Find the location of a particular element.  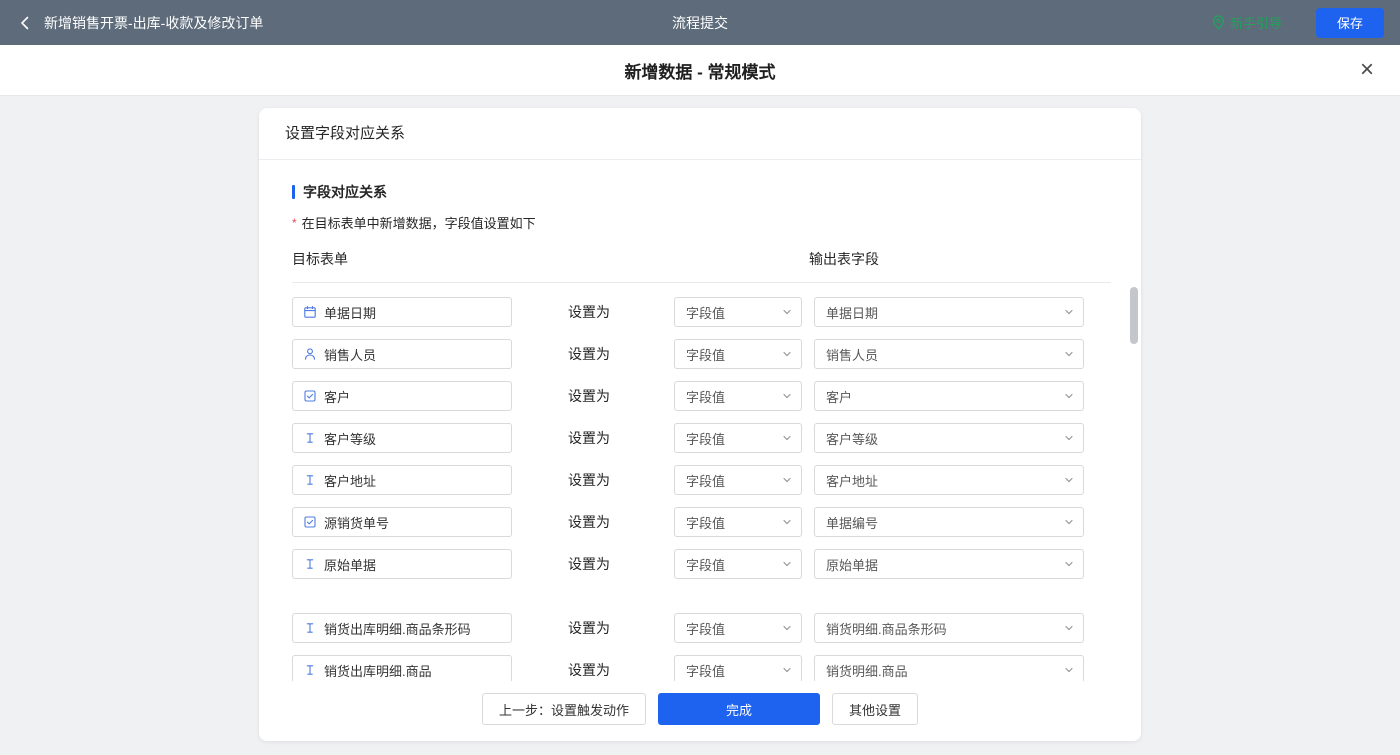

output-field-select: 销售人员 is located at coordinates (949, 354).